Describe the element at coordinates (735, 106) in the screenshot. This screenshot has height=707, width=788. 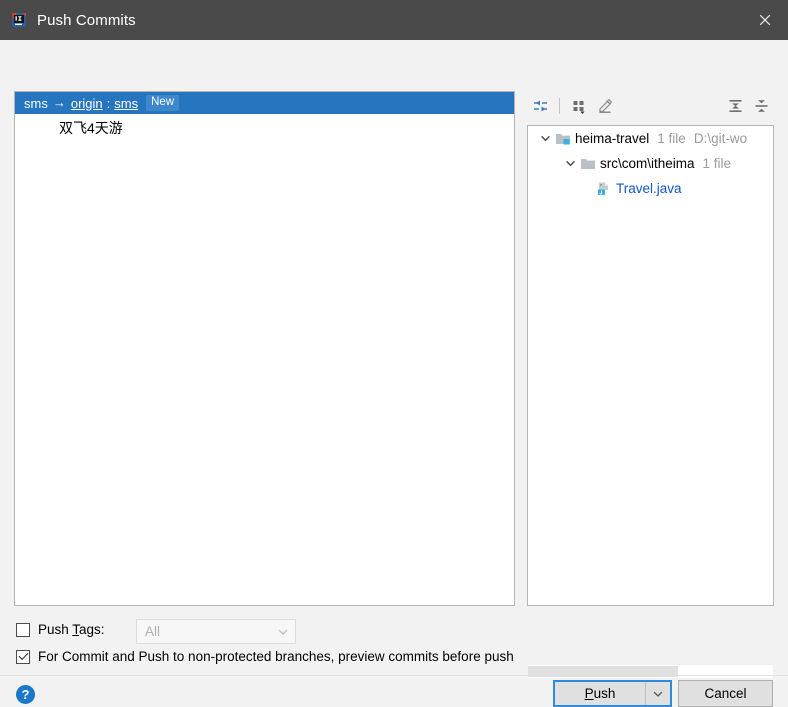
I see `expand-all-icon` at that location.